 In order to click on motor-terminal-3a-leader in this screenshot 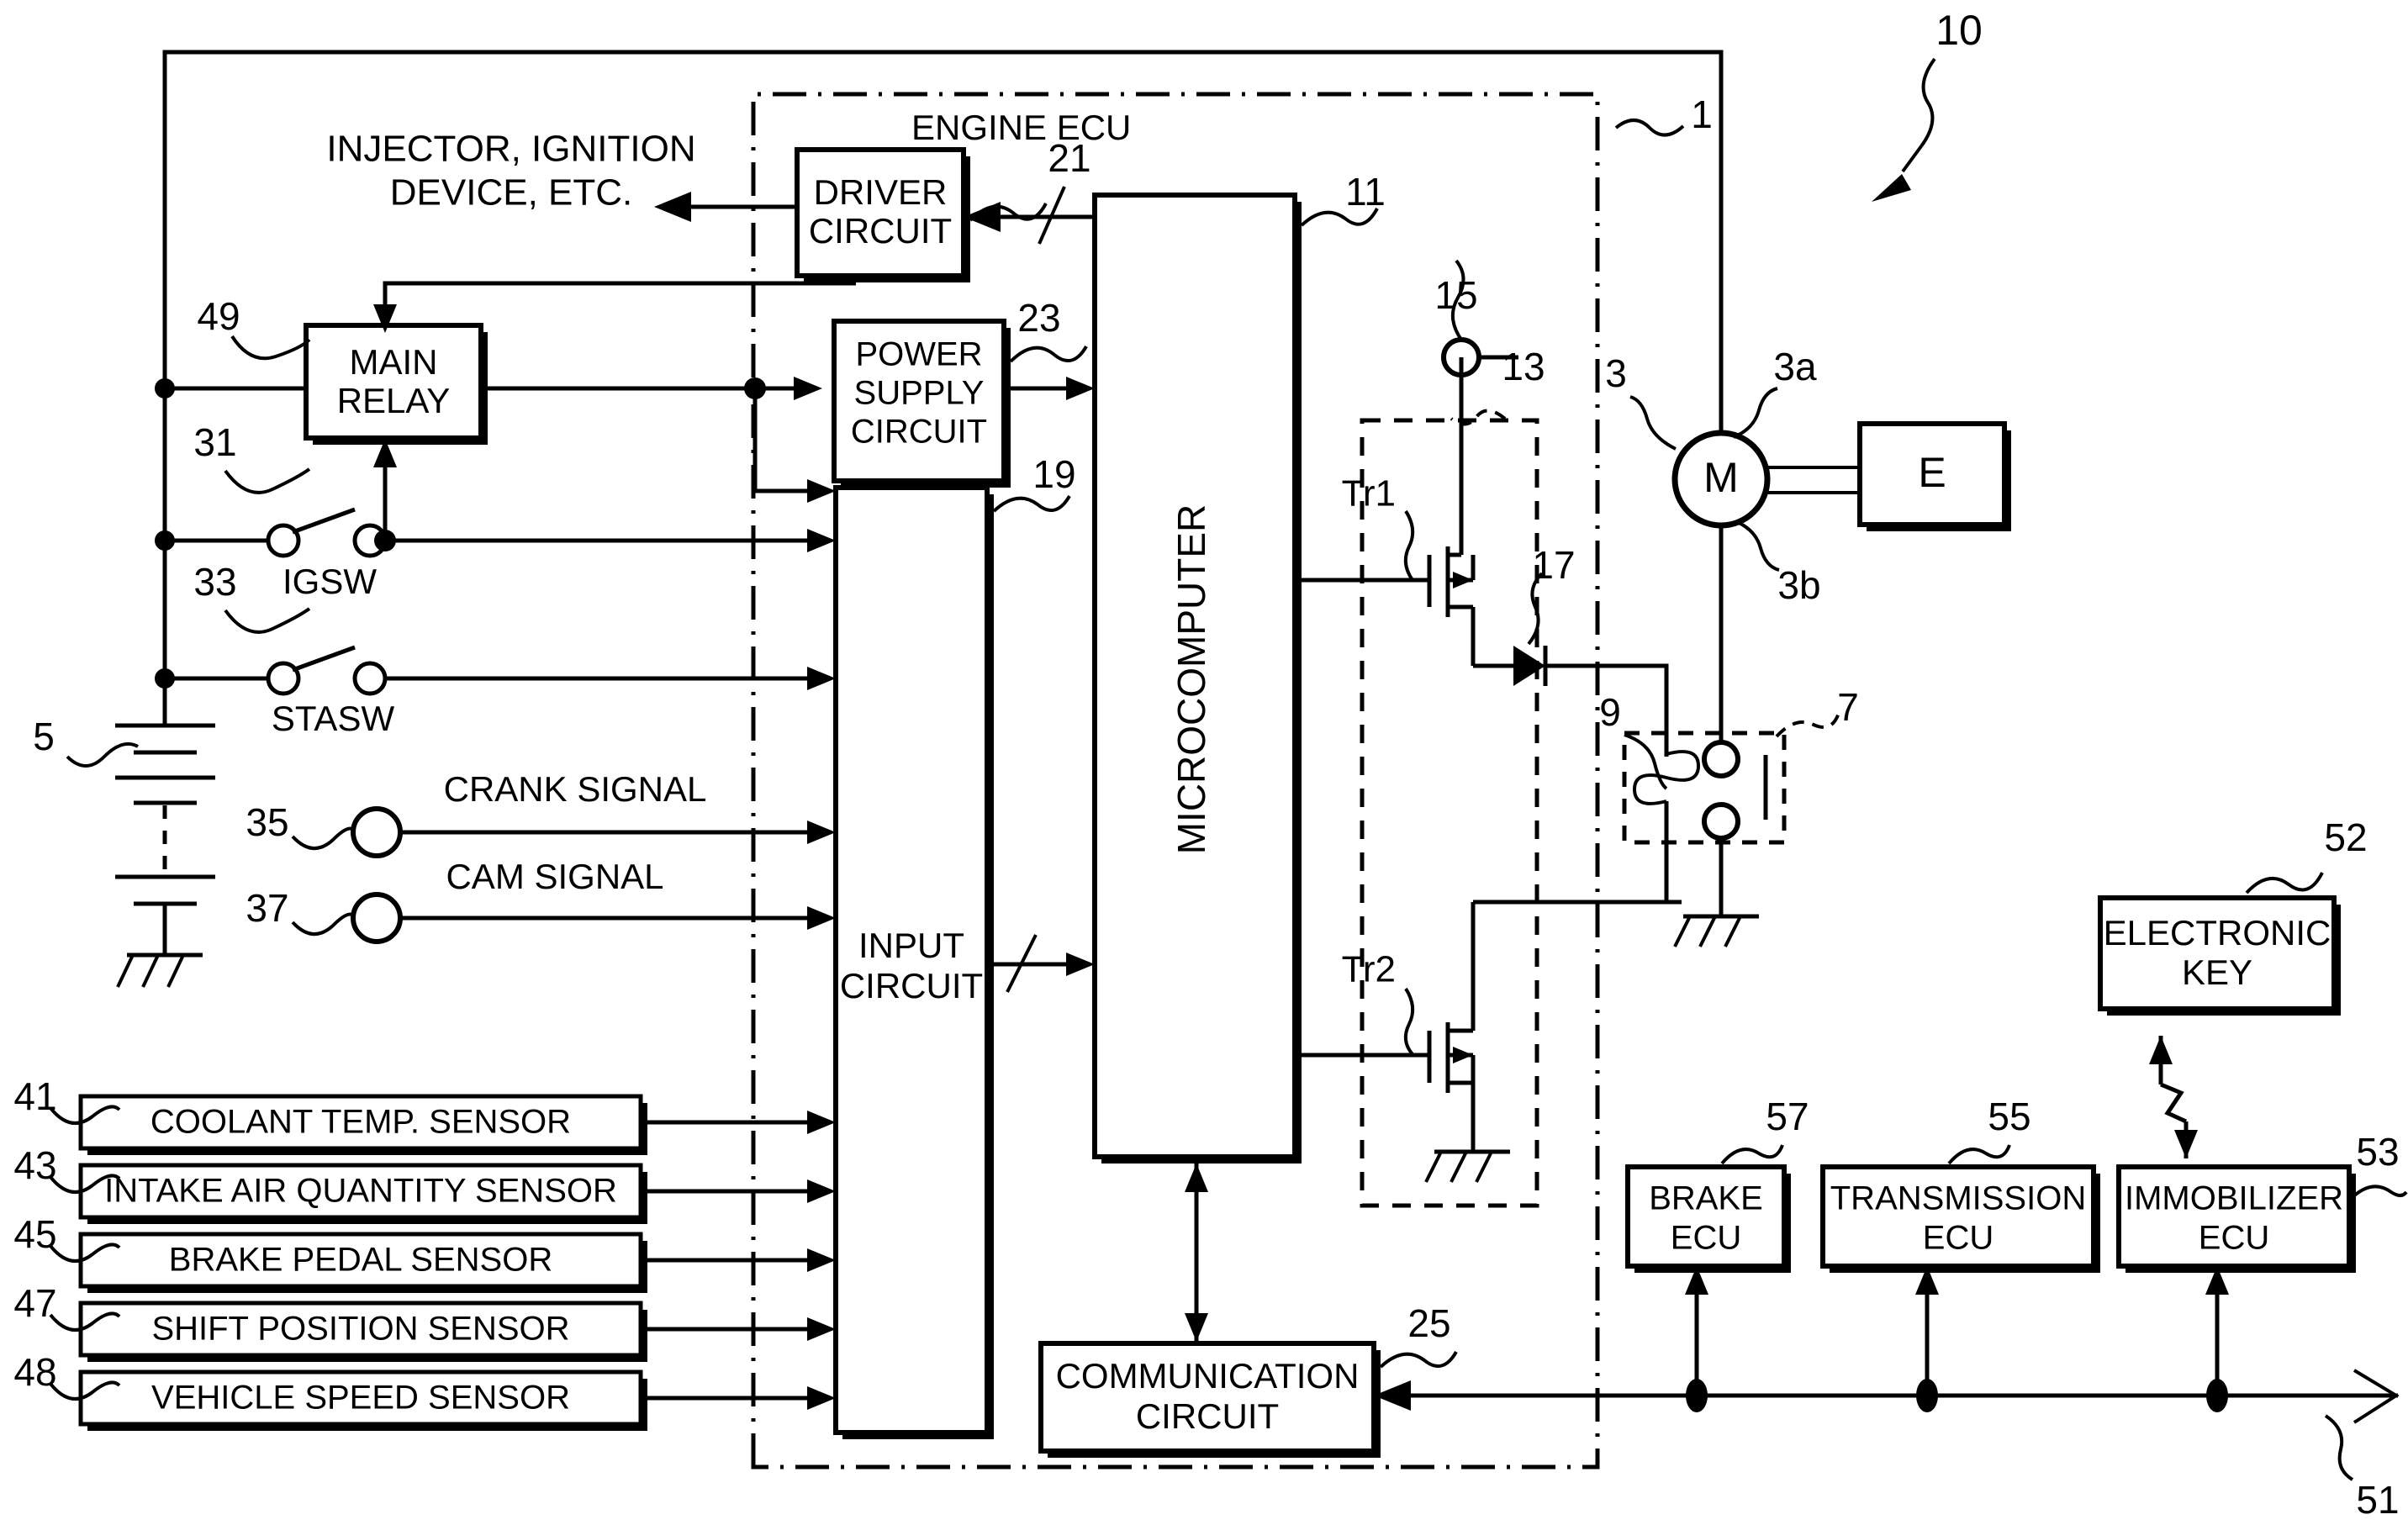, I will do `click(1756, 413)`.